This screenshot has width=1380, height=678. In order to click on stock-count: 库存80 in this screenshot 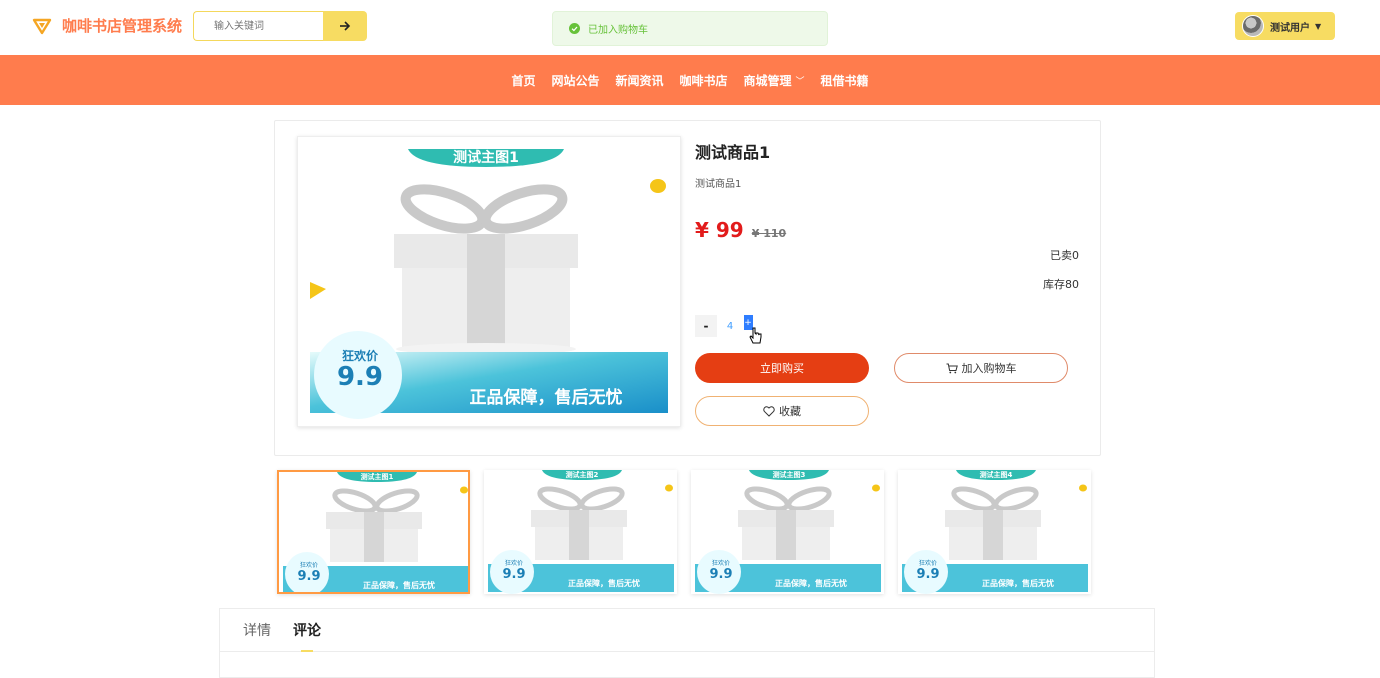, I will do `click(1061, 284)`.